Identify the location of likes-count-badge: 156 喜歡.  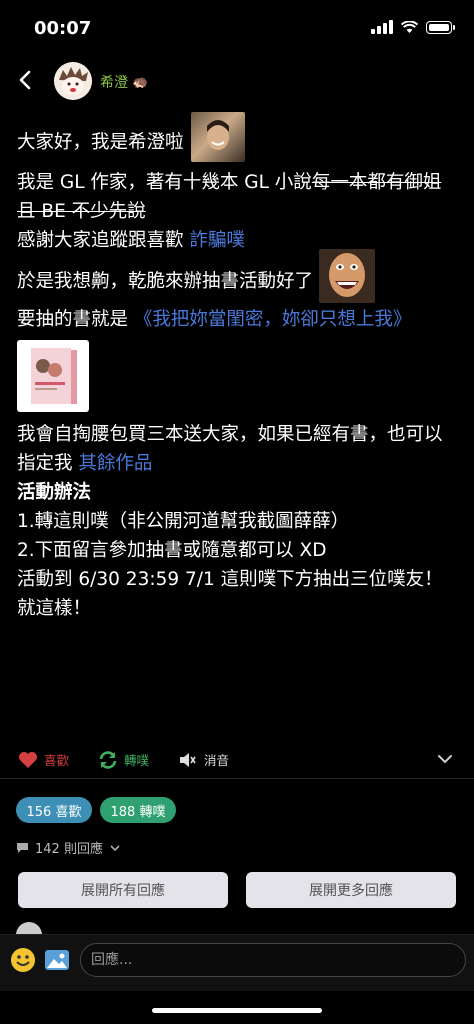
(54, 810).